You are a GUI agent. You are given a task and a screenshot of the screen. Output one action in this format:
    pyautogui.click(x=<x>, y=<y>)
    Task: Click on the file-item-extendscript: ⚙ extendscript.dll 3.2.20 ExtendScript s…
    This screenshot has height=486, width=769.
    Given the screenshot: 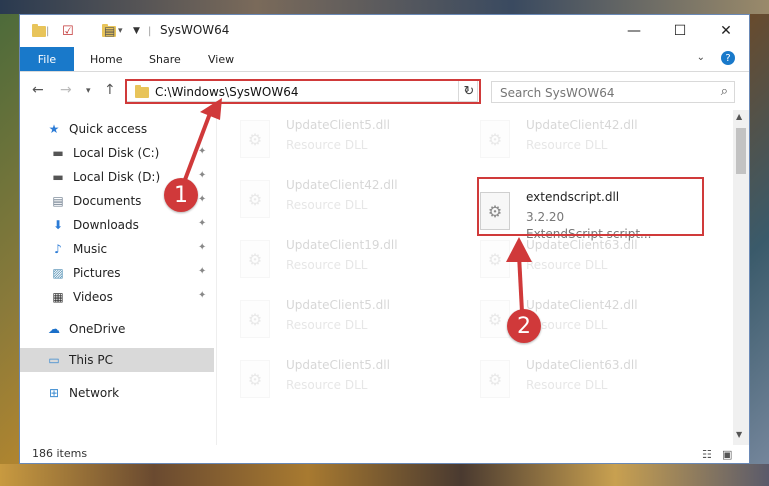 What is the action you would take?
    pyautogui.click(x=595, y=215)
    